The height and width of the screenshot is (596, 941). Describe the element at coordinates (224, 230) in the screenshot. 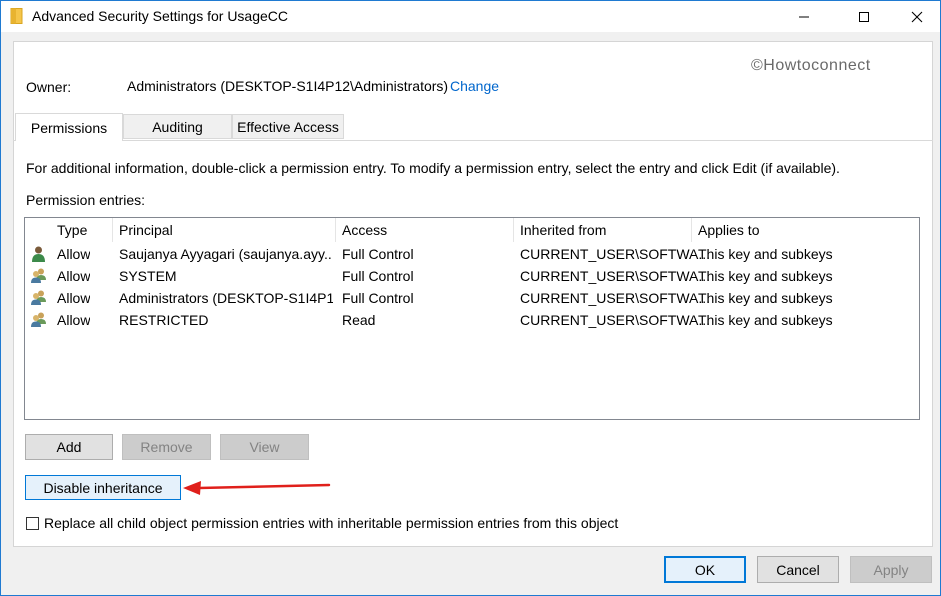

I see `column-header-principal: Principal` at that location.